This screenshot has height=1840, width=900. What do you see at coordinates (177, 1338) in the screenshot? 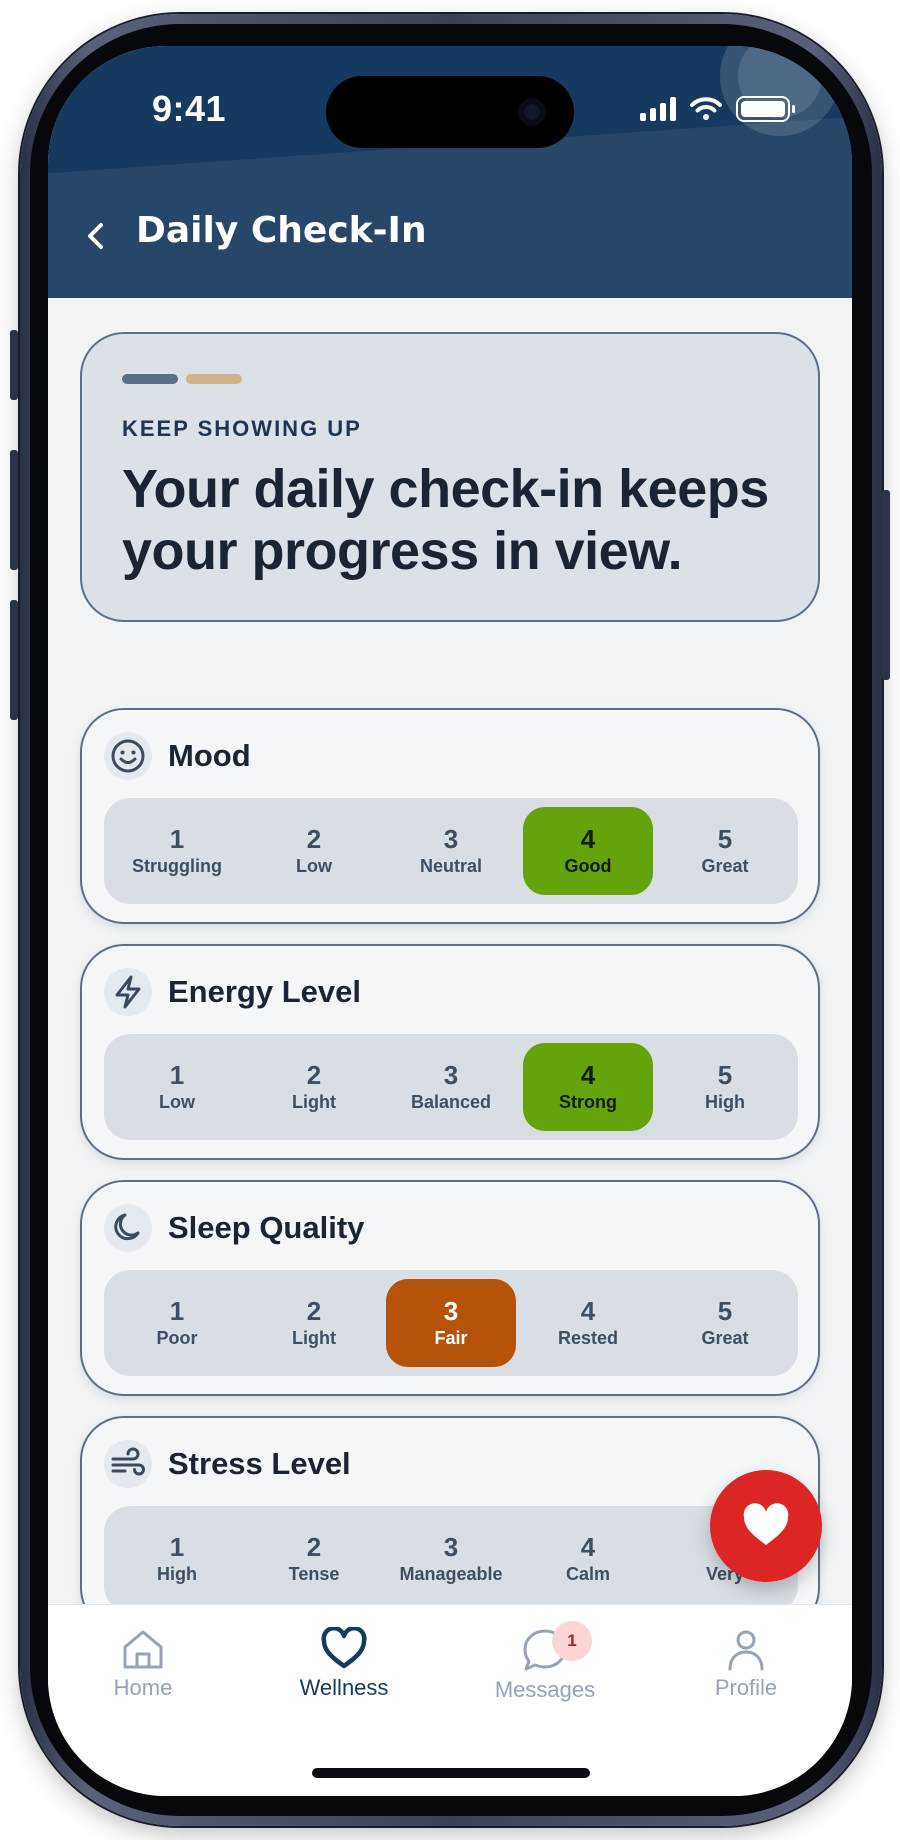
I see `option-label: Poor` at bounding box center [177, 1338].